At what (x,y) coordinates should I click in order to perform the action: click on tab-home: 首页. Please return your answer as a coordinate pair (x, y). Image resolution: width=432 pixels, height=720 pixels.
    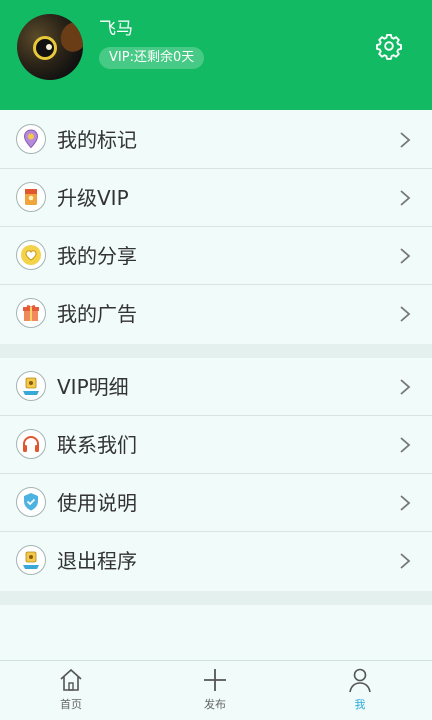
    Looking at the image, I should click on (71, 689).